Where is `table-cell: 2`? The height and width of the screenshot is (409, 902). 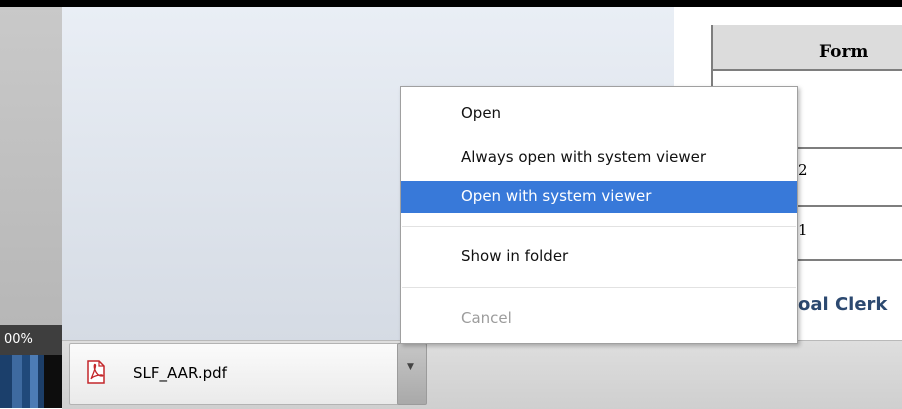
table-cell: 2 is located at coordinates (803, 170).